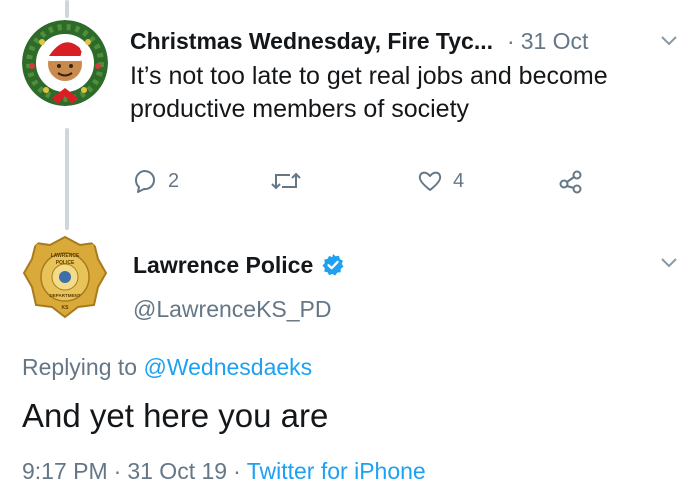 The height and width of the screenshot is (500, 700). I want to click on share-button, so click(571, 181).